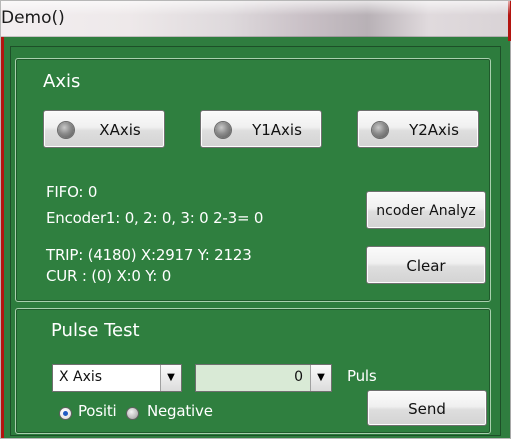  What do you see at coordinates (97, 411) in the screenshot?
I see `radio-positive-label: Positi` at bounding box center [97, 411].